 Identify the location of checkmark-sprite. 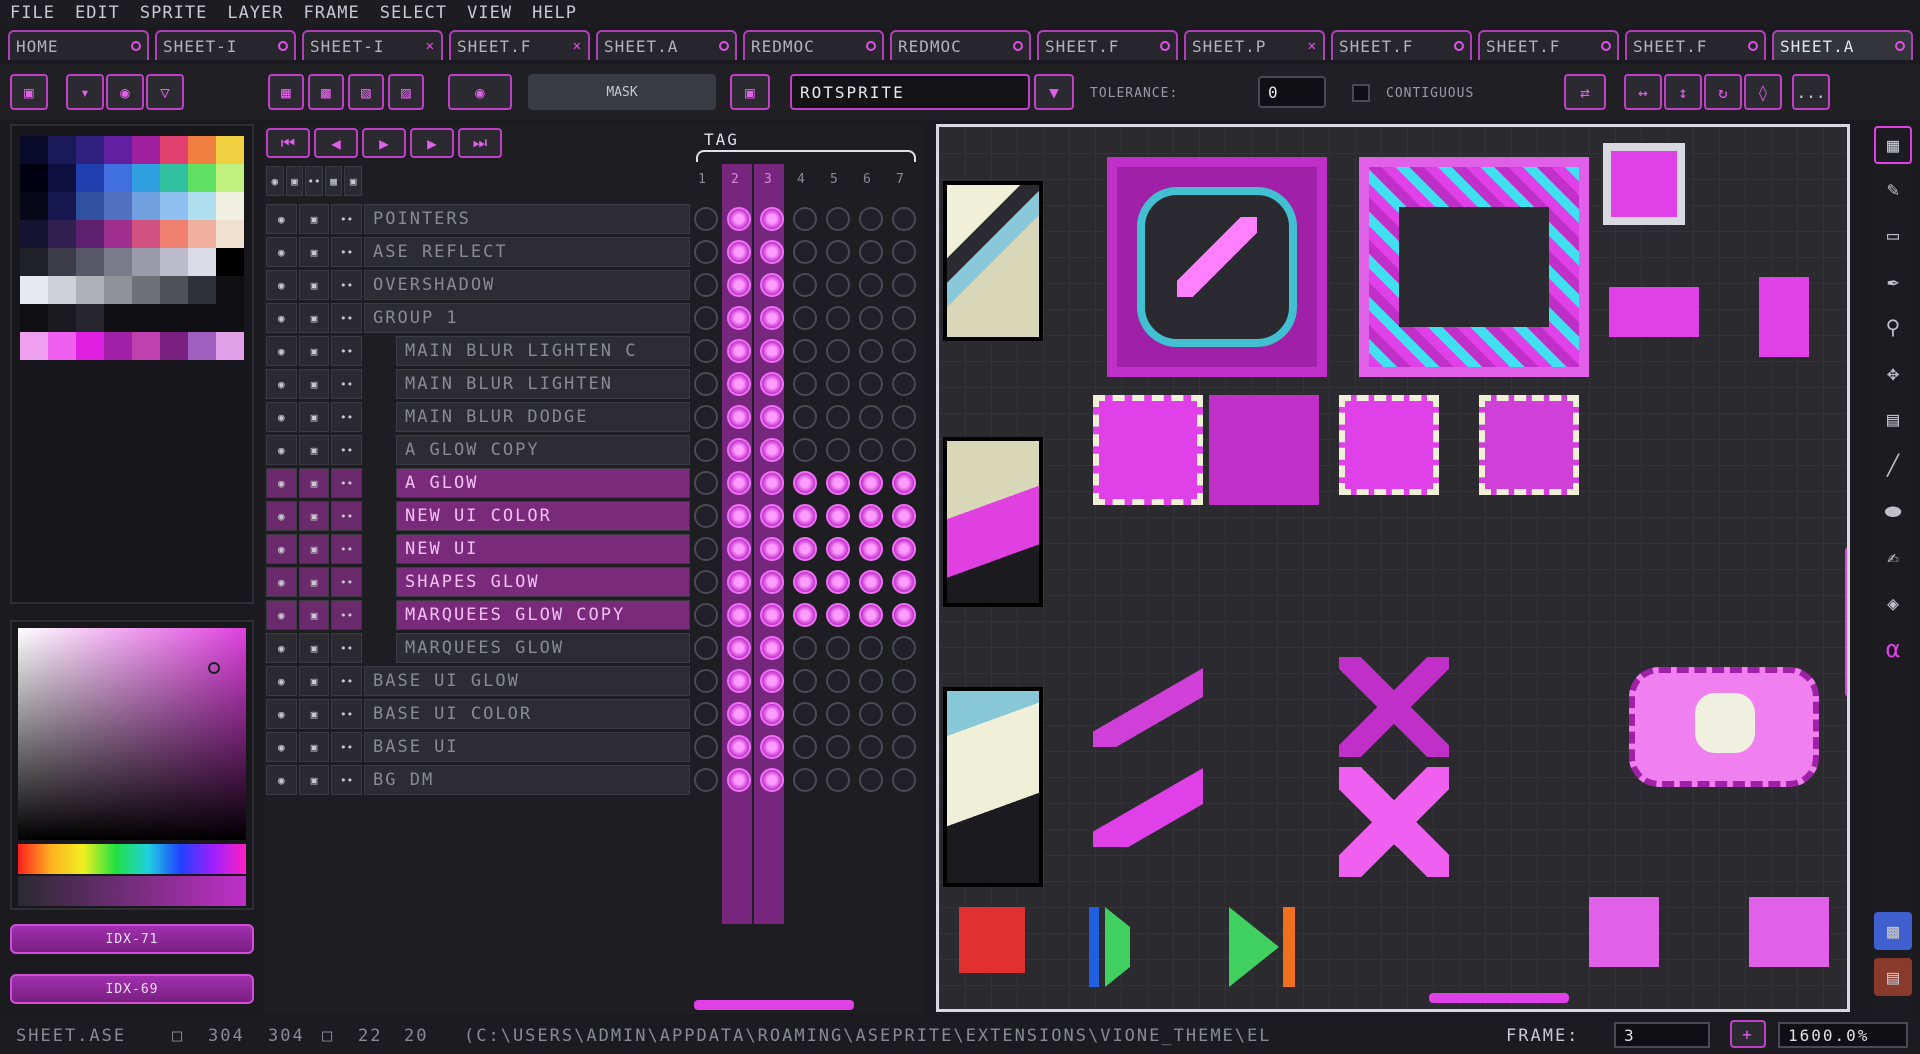
(1148, 707).